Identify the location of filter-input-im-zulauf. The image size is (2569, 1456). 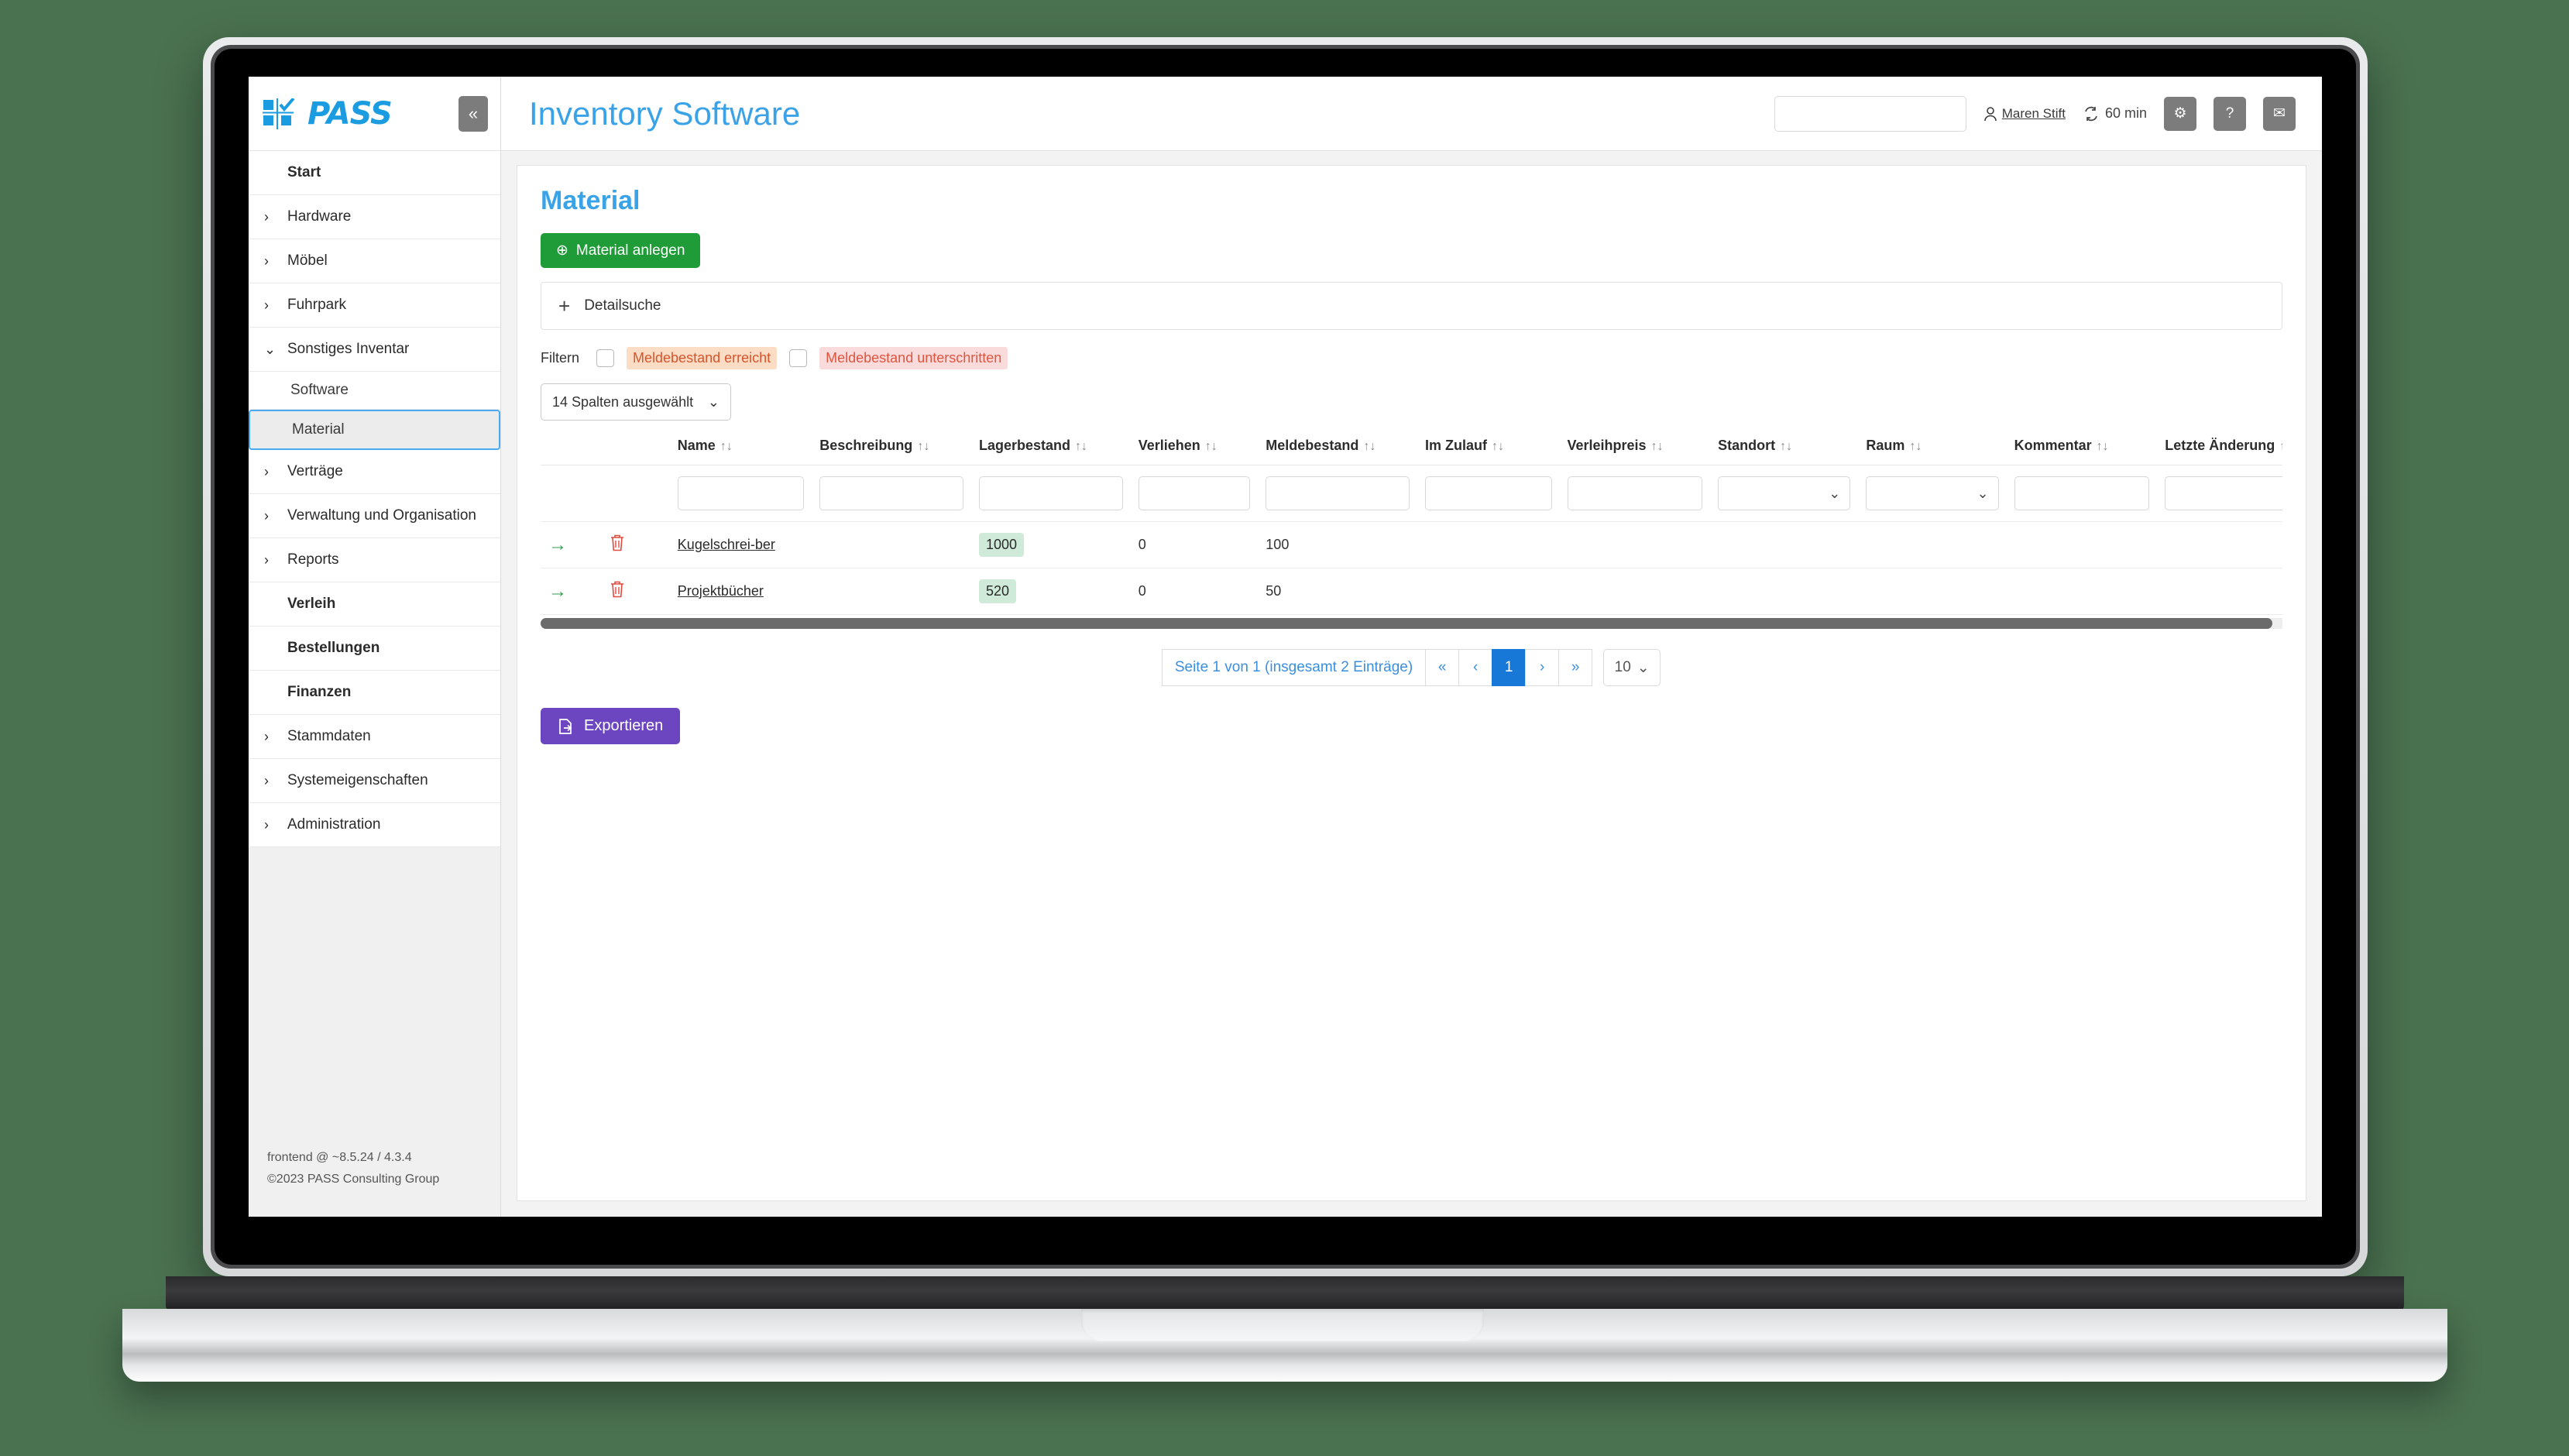
(1488, 493).